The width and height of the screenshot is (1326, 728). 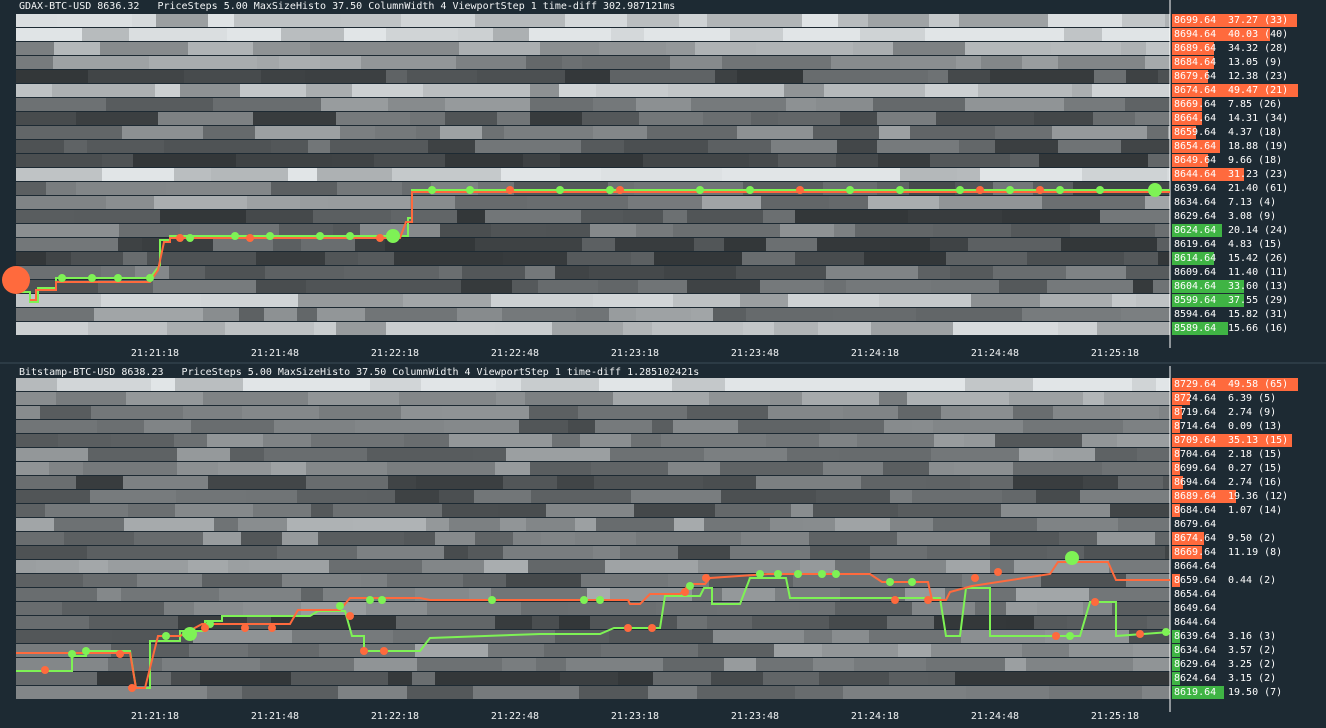 What do you see at coordinates (1258, 440) in the screenshot?
I see `price-level-size: 35.13 (15)` at bounding box center [1258, 440].